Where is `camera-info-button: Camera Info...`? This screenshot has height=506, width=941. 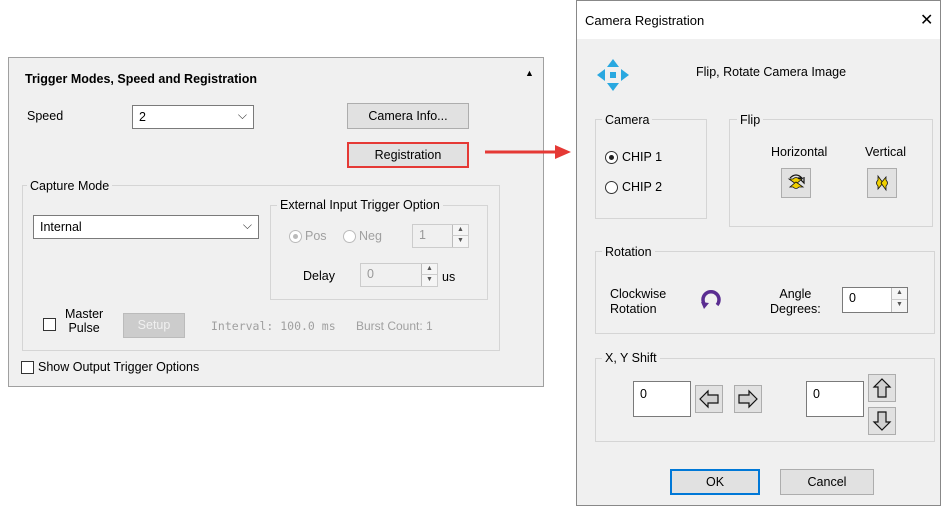
camera-info-button: Camera Info... is located at coordinates (408, 116).